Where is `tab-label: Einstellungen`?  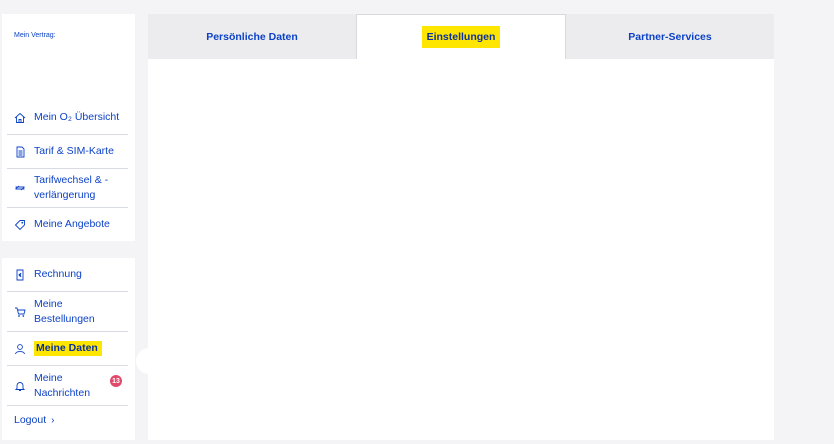
tab-label: Einstellungen is located at coordinates (461, 37).